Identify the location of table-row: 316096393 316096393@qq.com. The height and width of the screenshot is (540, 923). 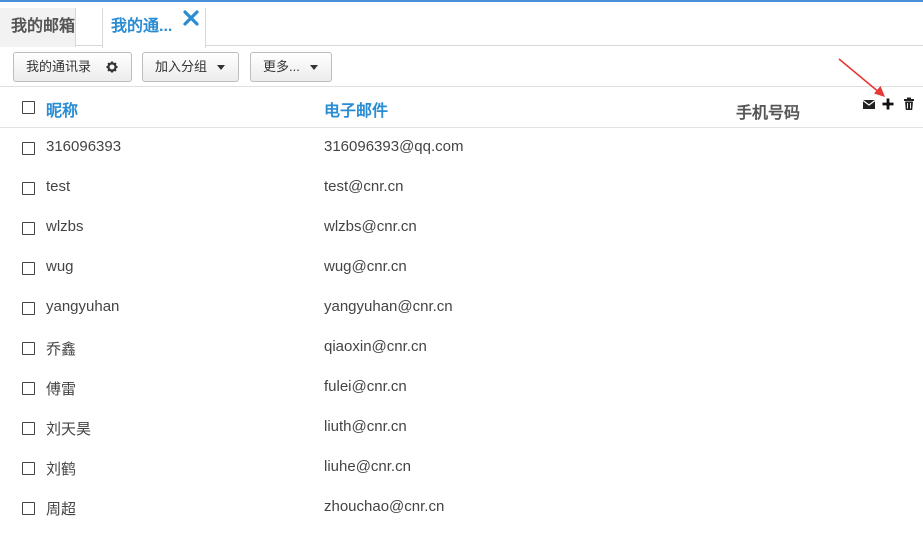
(461, 148).